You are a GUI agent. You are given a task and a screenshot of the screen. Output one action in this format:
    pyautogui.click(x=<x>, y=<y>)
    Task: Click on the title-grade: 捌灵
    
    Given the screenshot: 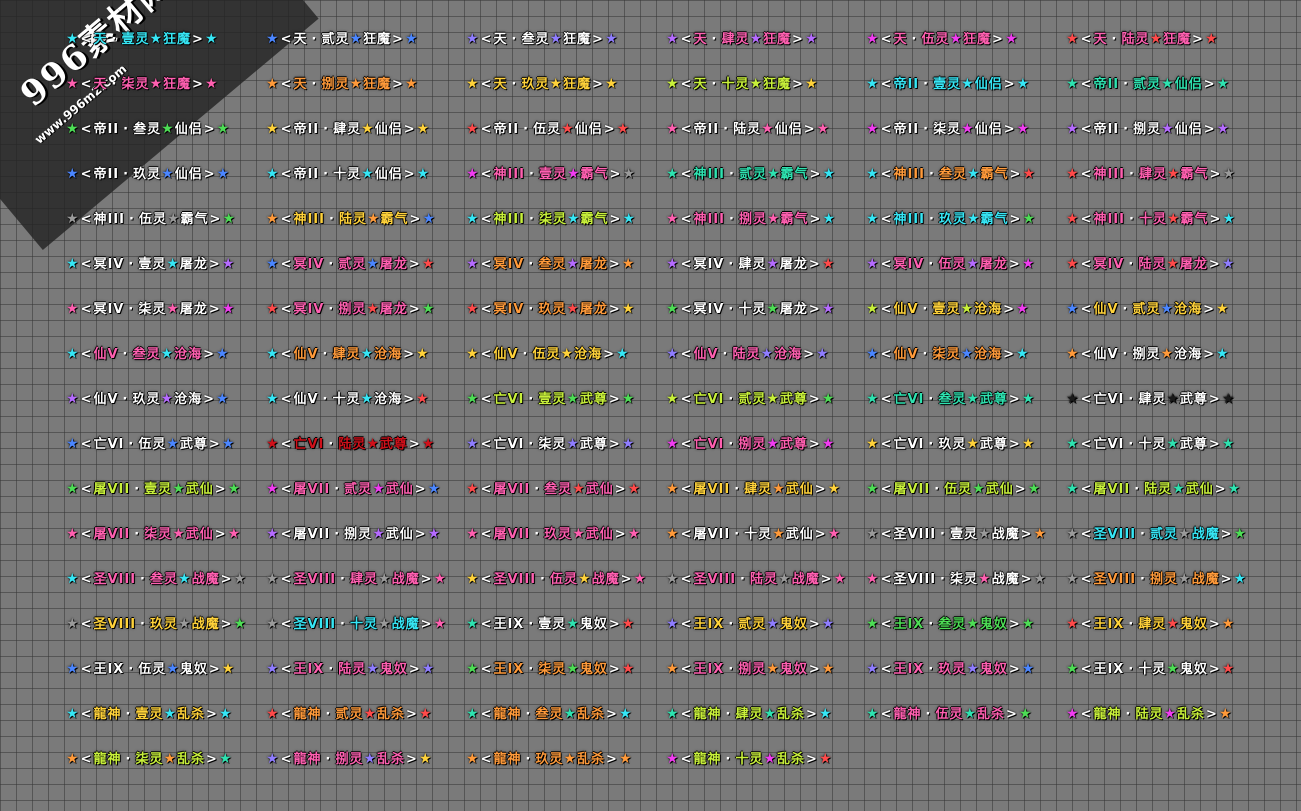 What is the action you would take?
    pyautogui.click(x=1146, y=354)
    